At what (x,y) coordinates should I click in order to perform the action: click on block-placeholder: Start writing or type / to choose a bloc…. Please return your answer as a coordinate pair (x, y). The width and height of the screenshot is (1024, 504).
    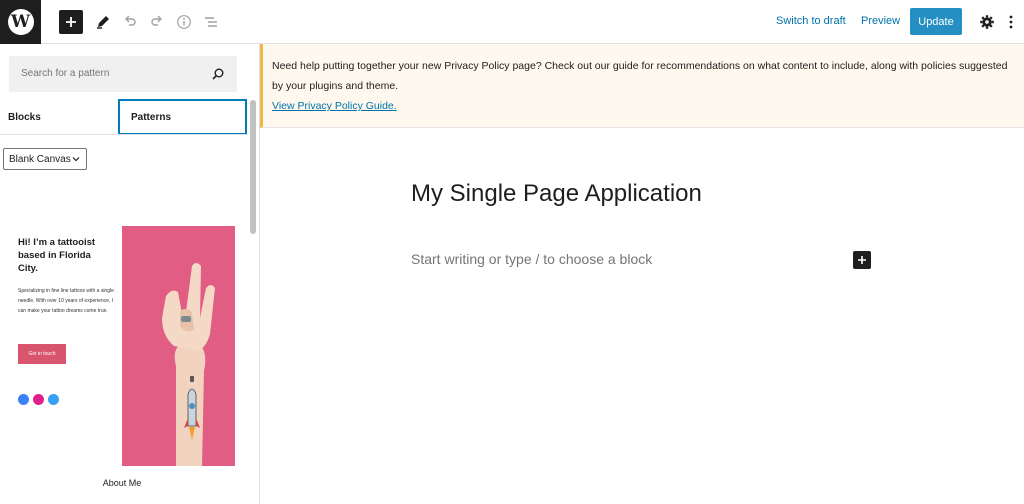
    Looking at the image, I should click on (531, 259).